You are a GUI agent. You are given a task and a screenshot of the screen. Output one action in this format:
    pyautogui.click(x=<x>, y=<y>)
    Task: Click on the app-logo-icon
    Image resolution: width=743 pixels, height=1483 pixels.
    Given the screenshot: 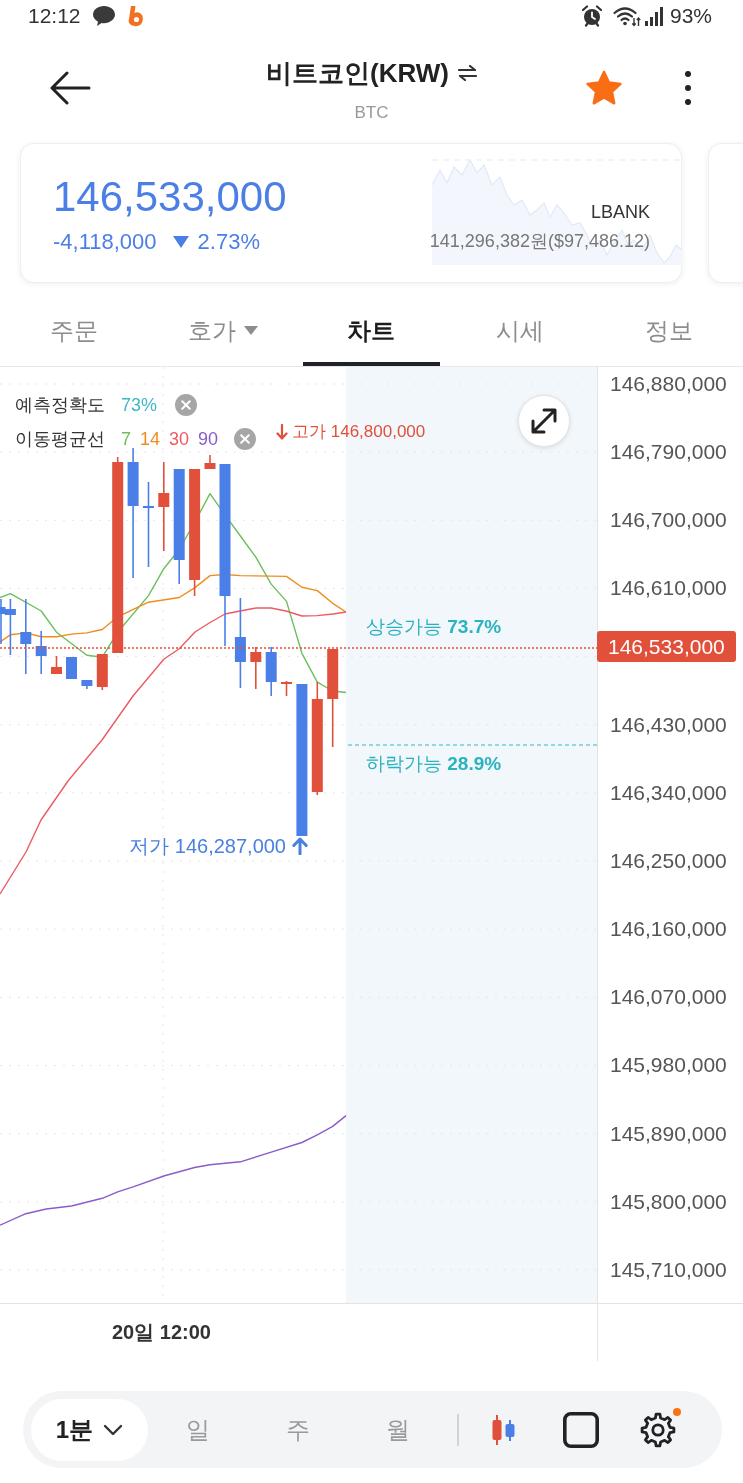 What is the action you would take?
    pyautogui.click(x=135, y=16)
    